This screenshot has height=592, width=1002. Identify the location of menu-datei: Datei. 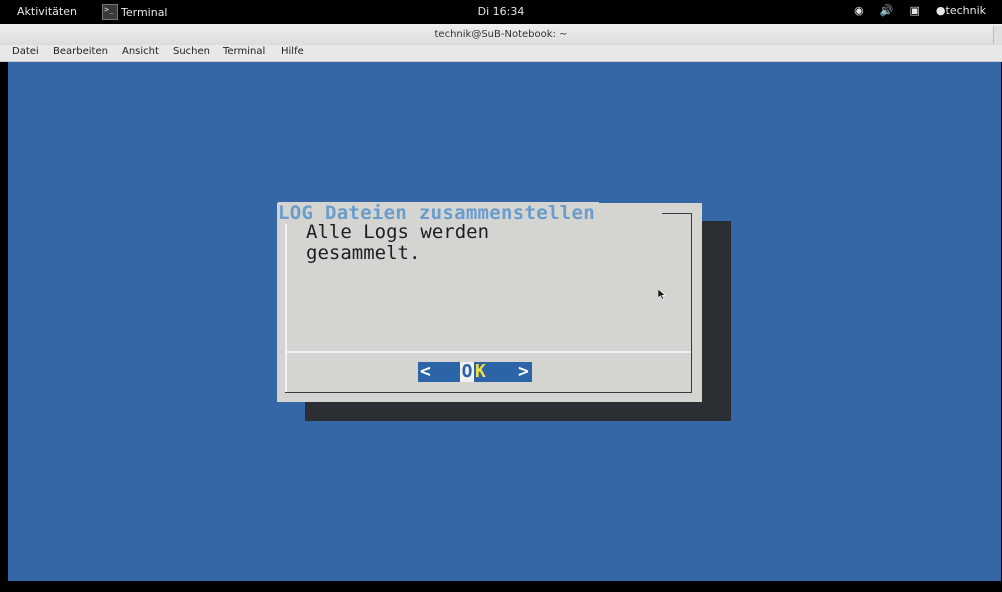
(25, 51).